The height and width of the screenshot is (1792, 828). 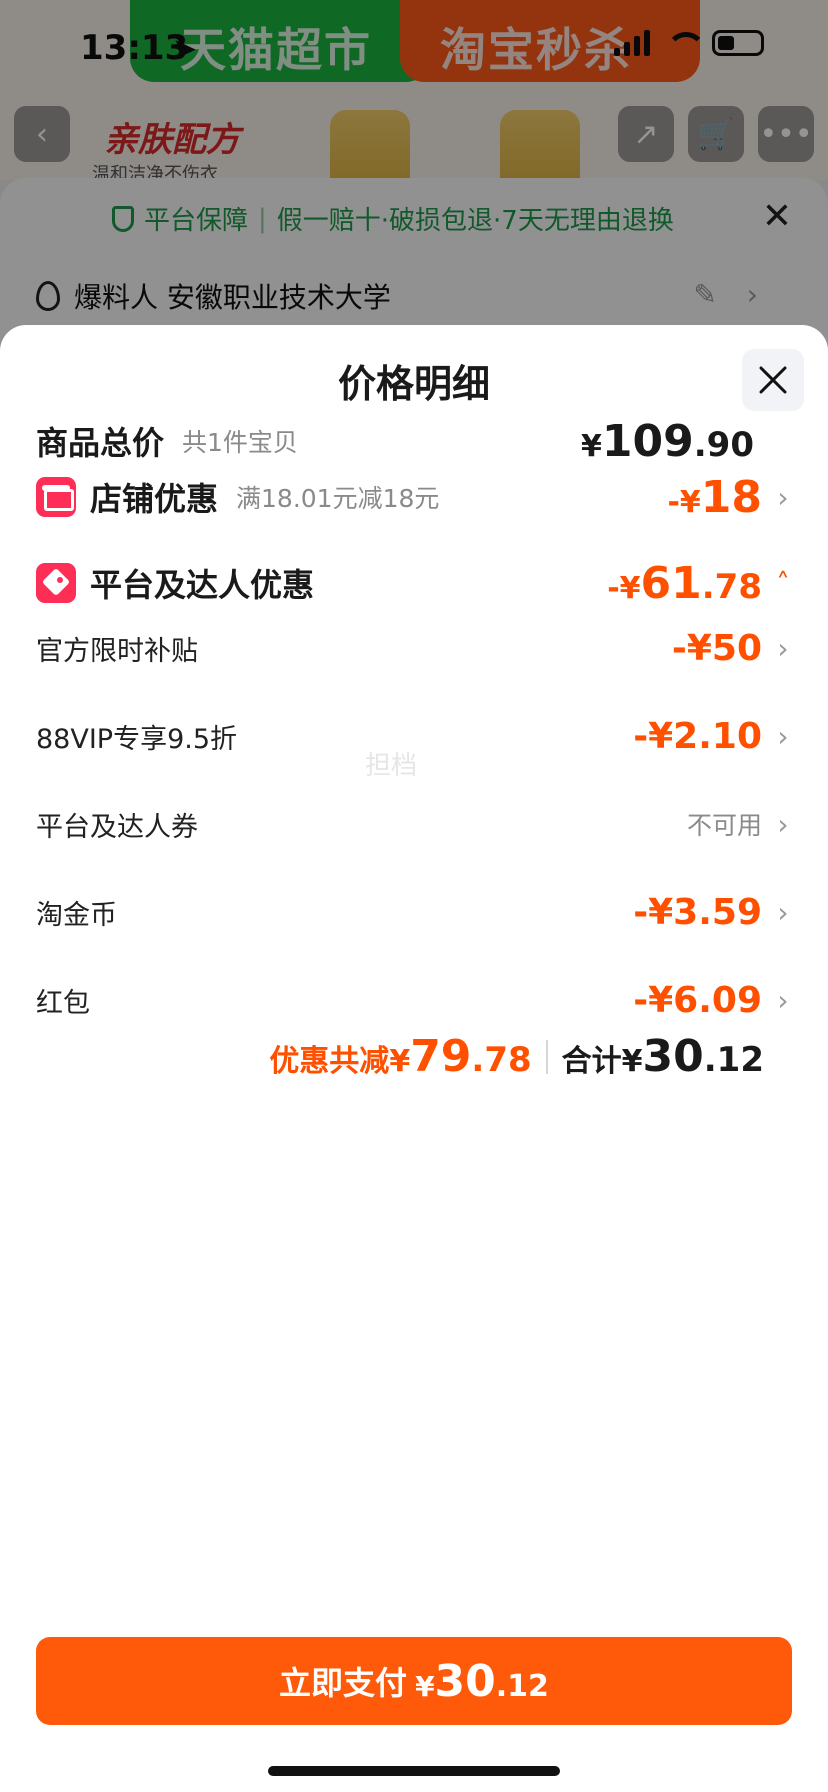 What do you see at coordinates (684, 583) in the screenshot?
I see `platform-discount-value: -¥61.78` at bounding box center [684, 583].